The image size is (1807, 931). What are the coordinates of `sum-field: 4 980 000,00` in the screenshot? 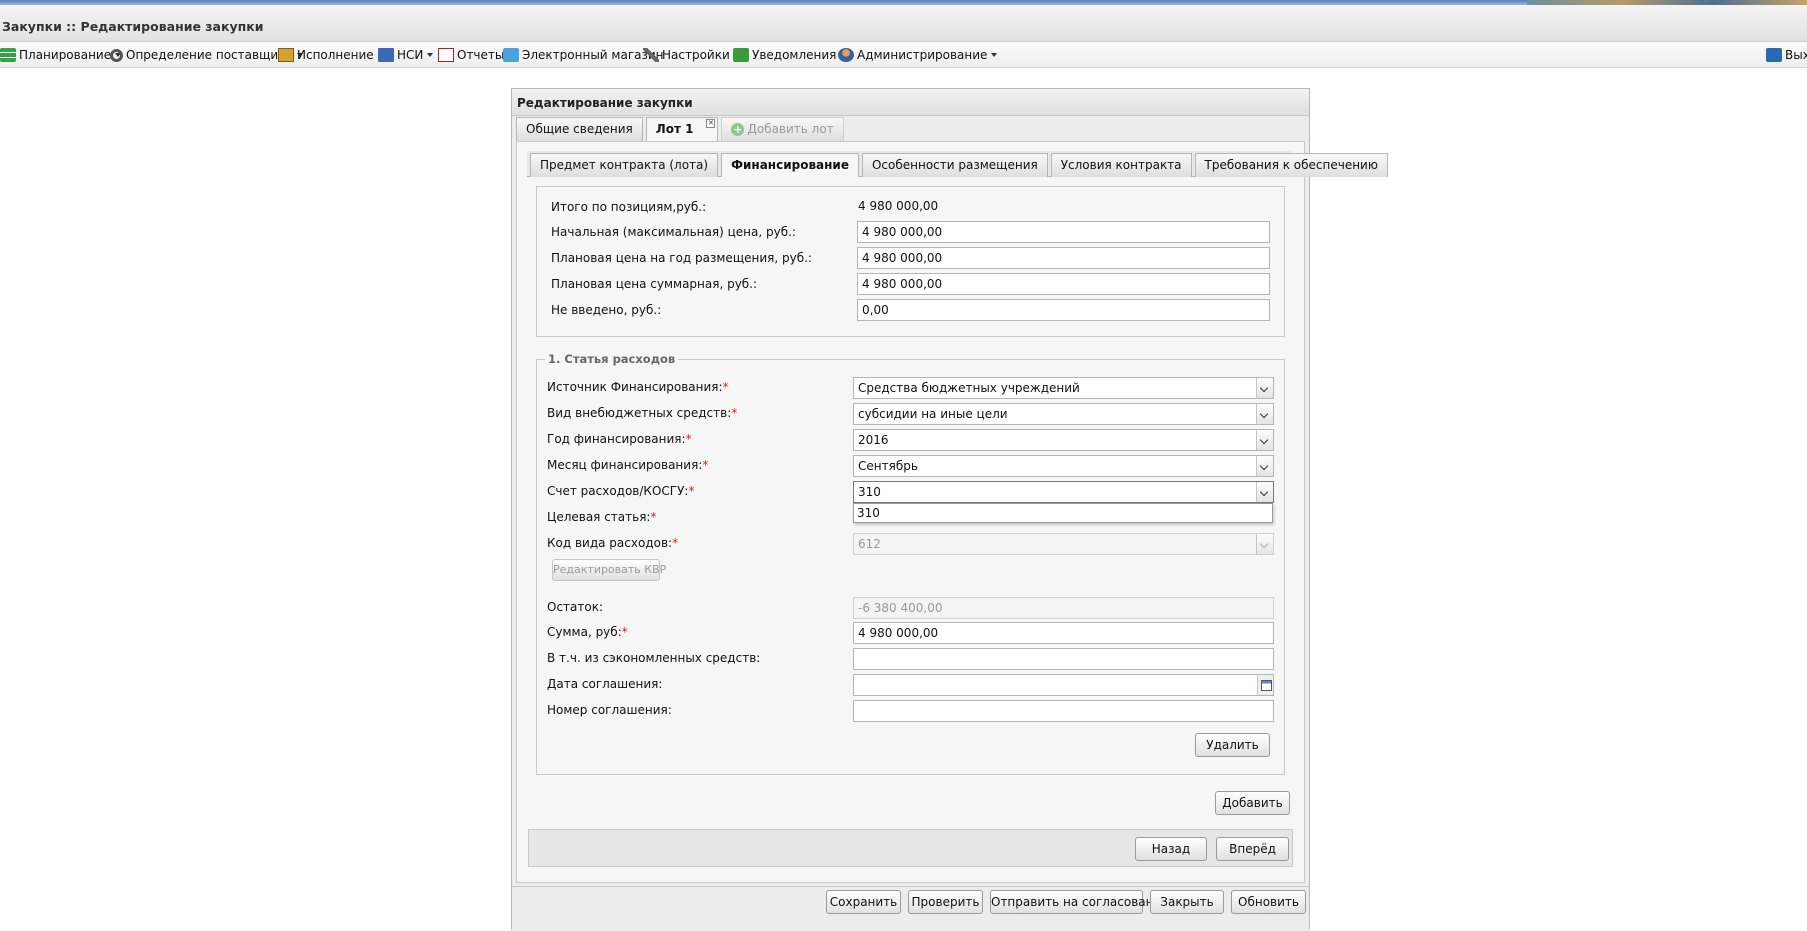 It's located at (1063, 633).